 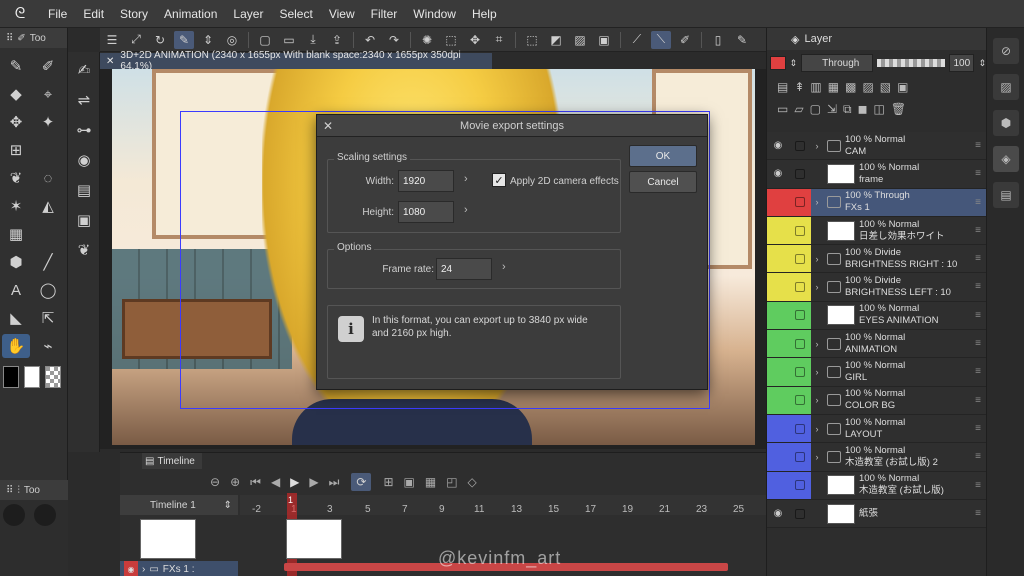 What do you see at coordinates (475, 40) in the screenshot?
I see `transform-icon: ✥` at bounding box center [475, 40].